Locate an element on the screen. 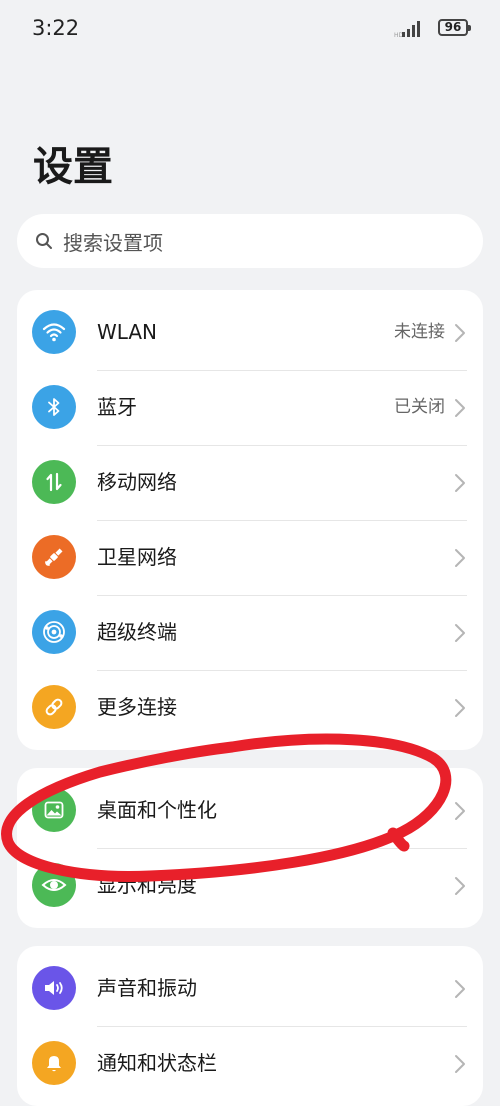  settings-item-value: 已关闭 is located at coordinates (419, 407).